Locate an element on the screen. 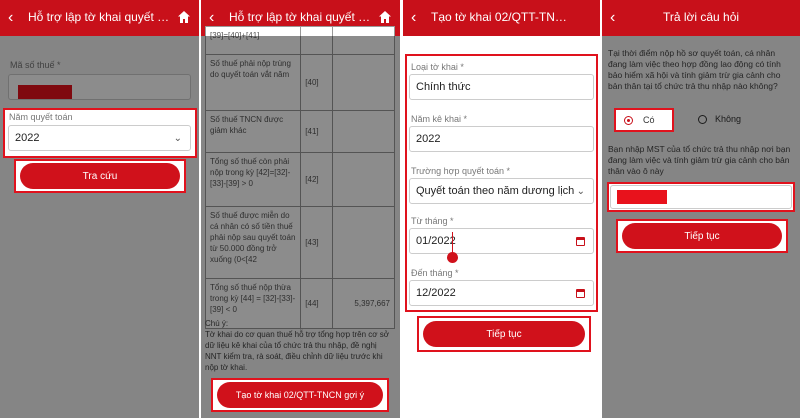  case-select: Quyết toán theo năm dương lịch ⌄ is located at coordinates (501, 191).